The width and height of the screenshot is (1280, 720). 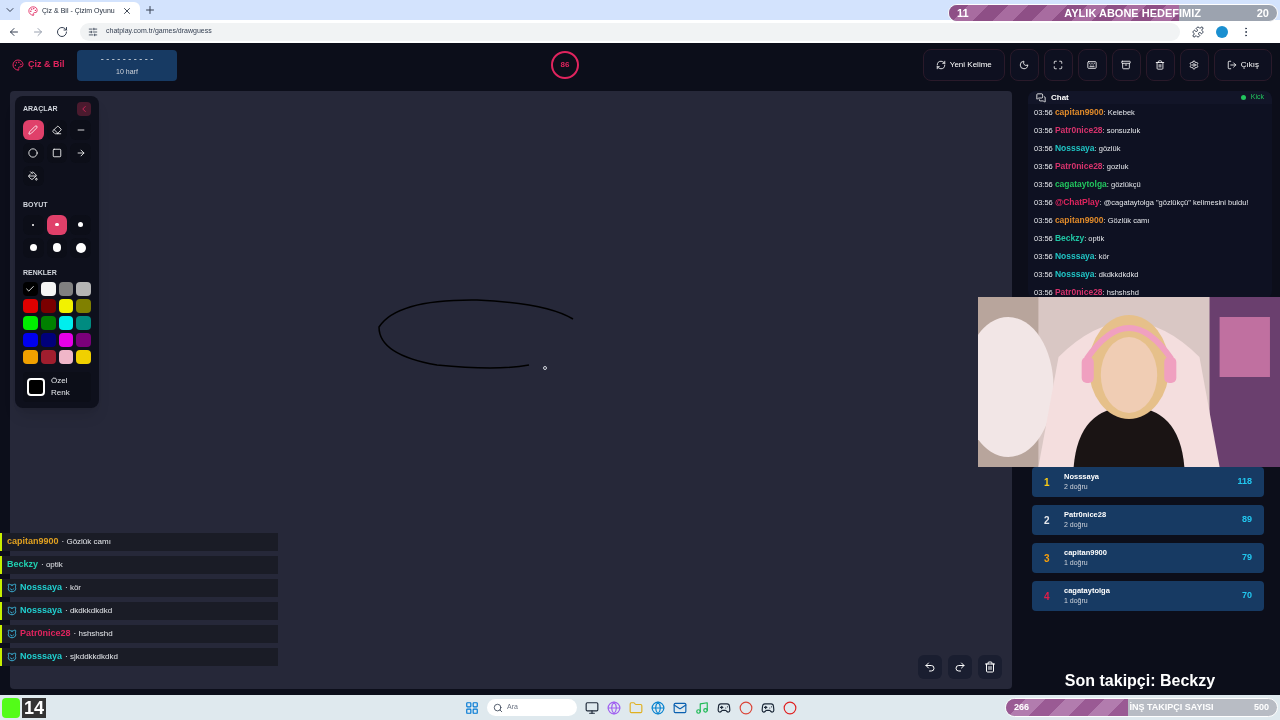 I want to click on rank: 2, so click(x=1047, y=520).